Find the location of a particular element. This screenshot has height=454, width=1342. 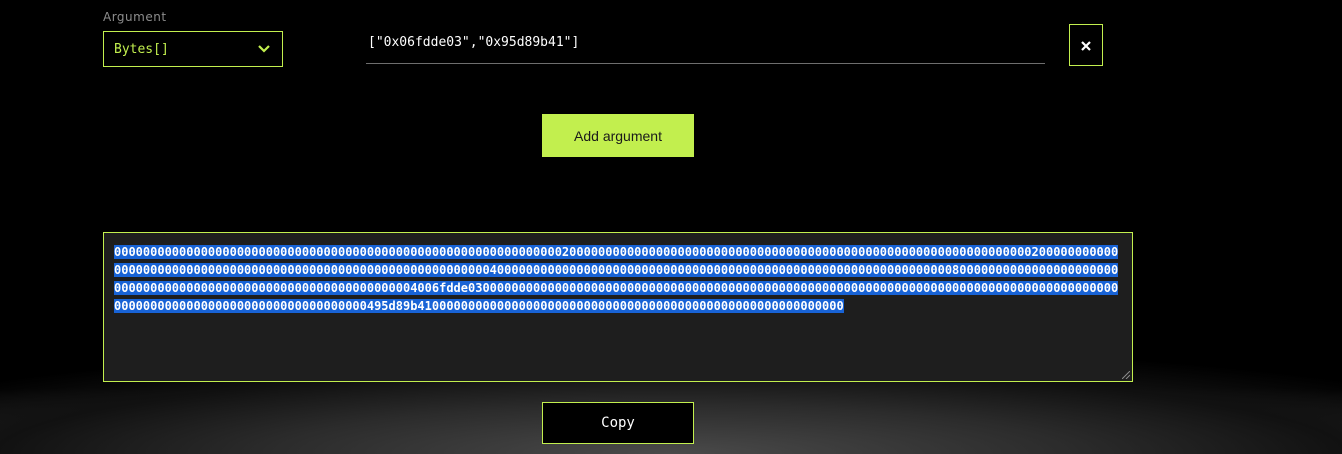

close-icon is located at coordinates (1086, 45).